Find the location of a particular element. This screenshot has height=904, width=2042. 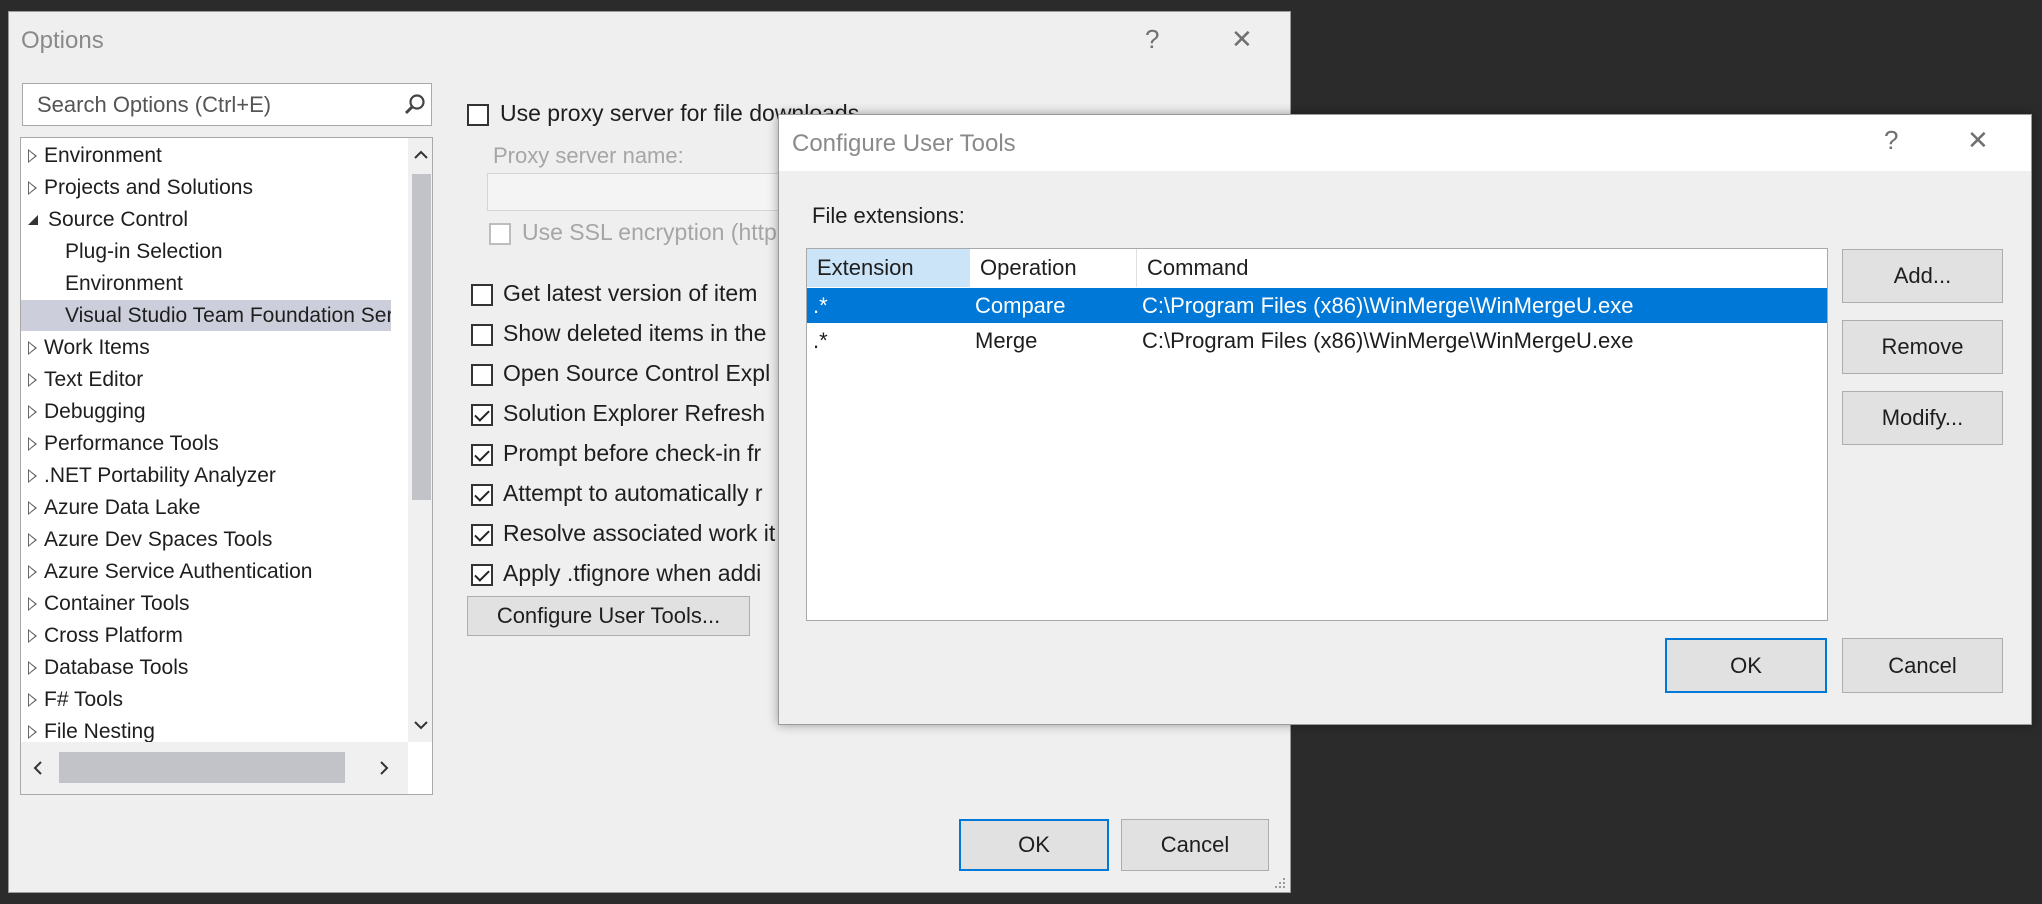

option-checkbox-label: Prompt before check-in fr is located at coordinates (632, 453).